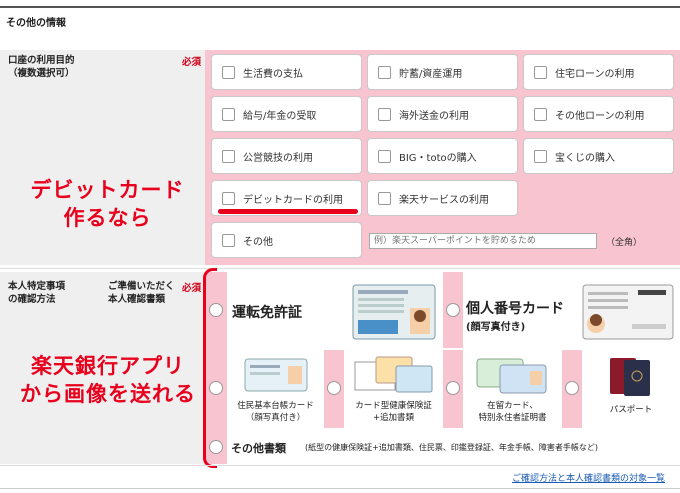 This screenshot has width=680, height=493. I want to click on juki-card-icon, so click(276, 375).